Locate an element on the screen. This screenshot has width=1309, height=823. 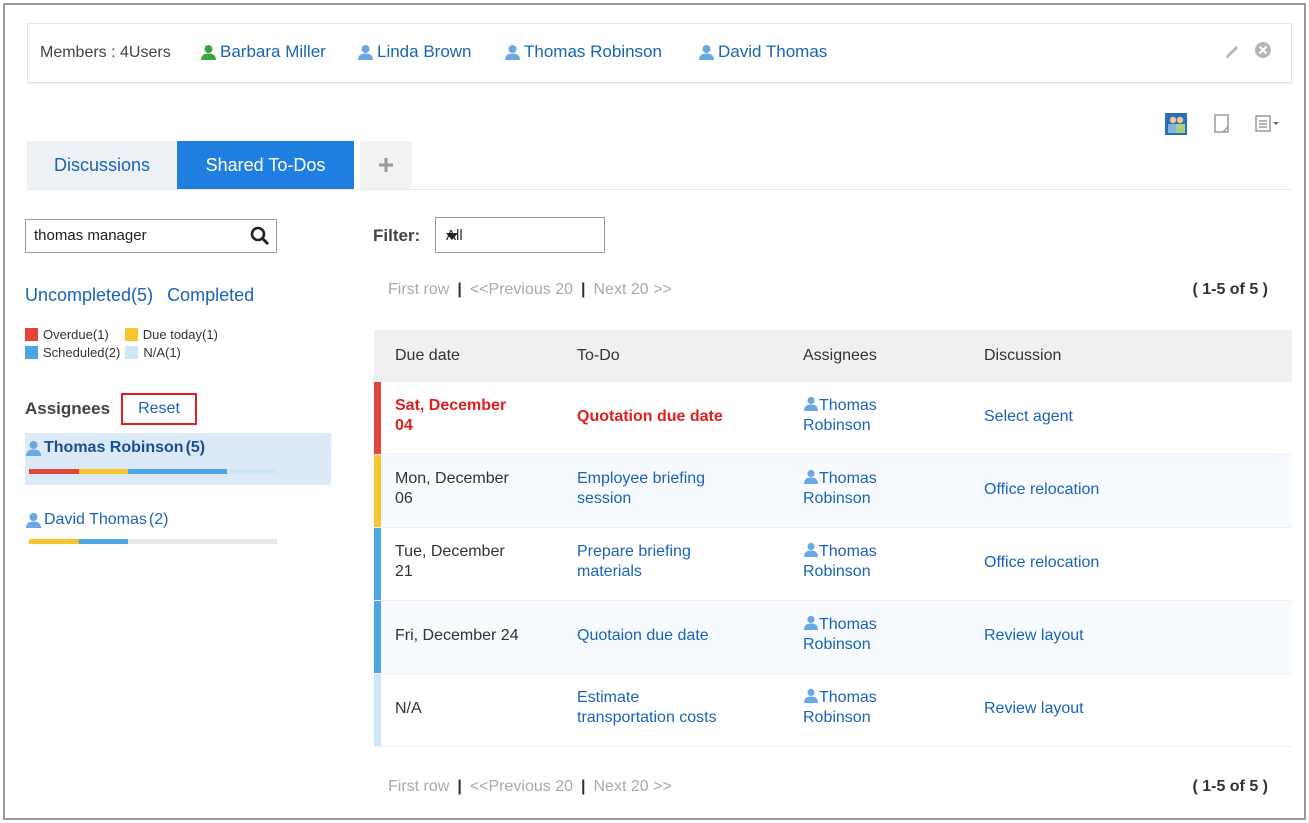
due-date-line: 06 is located at coordinates (404, 498).